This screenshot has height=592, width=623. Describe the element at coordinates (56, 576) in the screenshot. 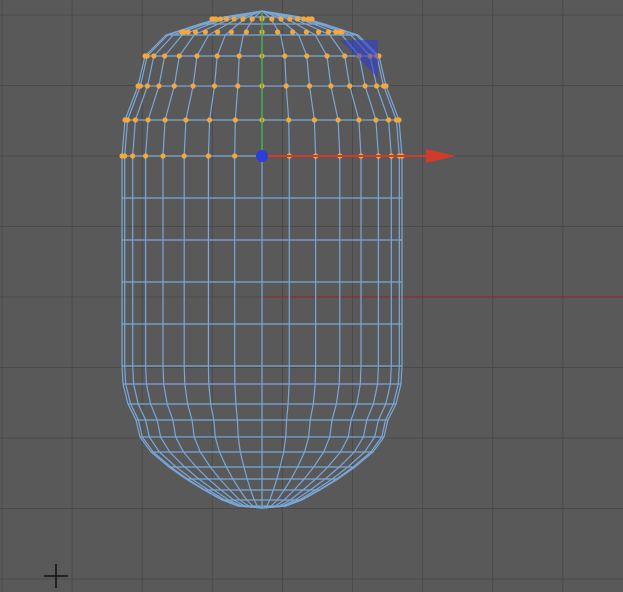

I see `crosshair-cursor-icon` at that location.